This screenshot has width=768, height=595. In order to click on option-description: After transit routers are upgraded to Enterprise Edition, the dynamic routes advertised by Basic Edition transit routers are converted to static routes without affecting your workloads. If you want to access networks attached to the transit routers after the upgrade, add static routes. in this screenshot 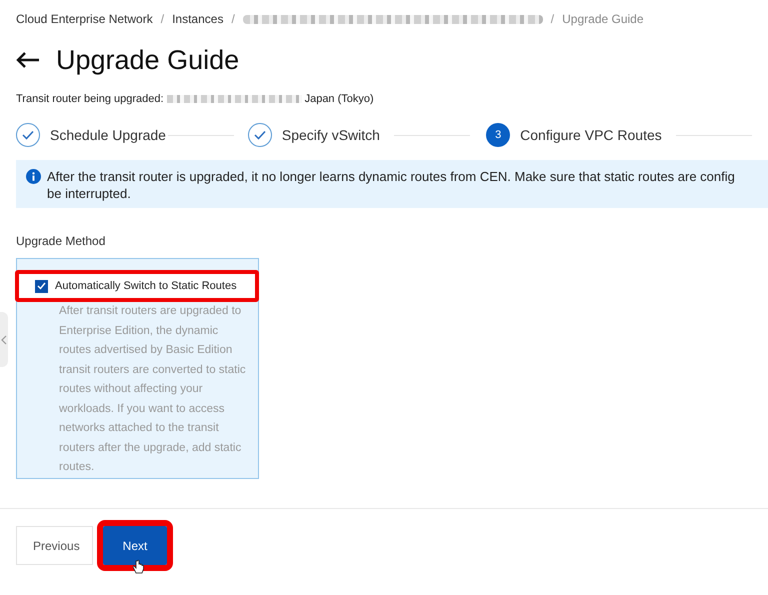, I will do `click(152, 389)`.